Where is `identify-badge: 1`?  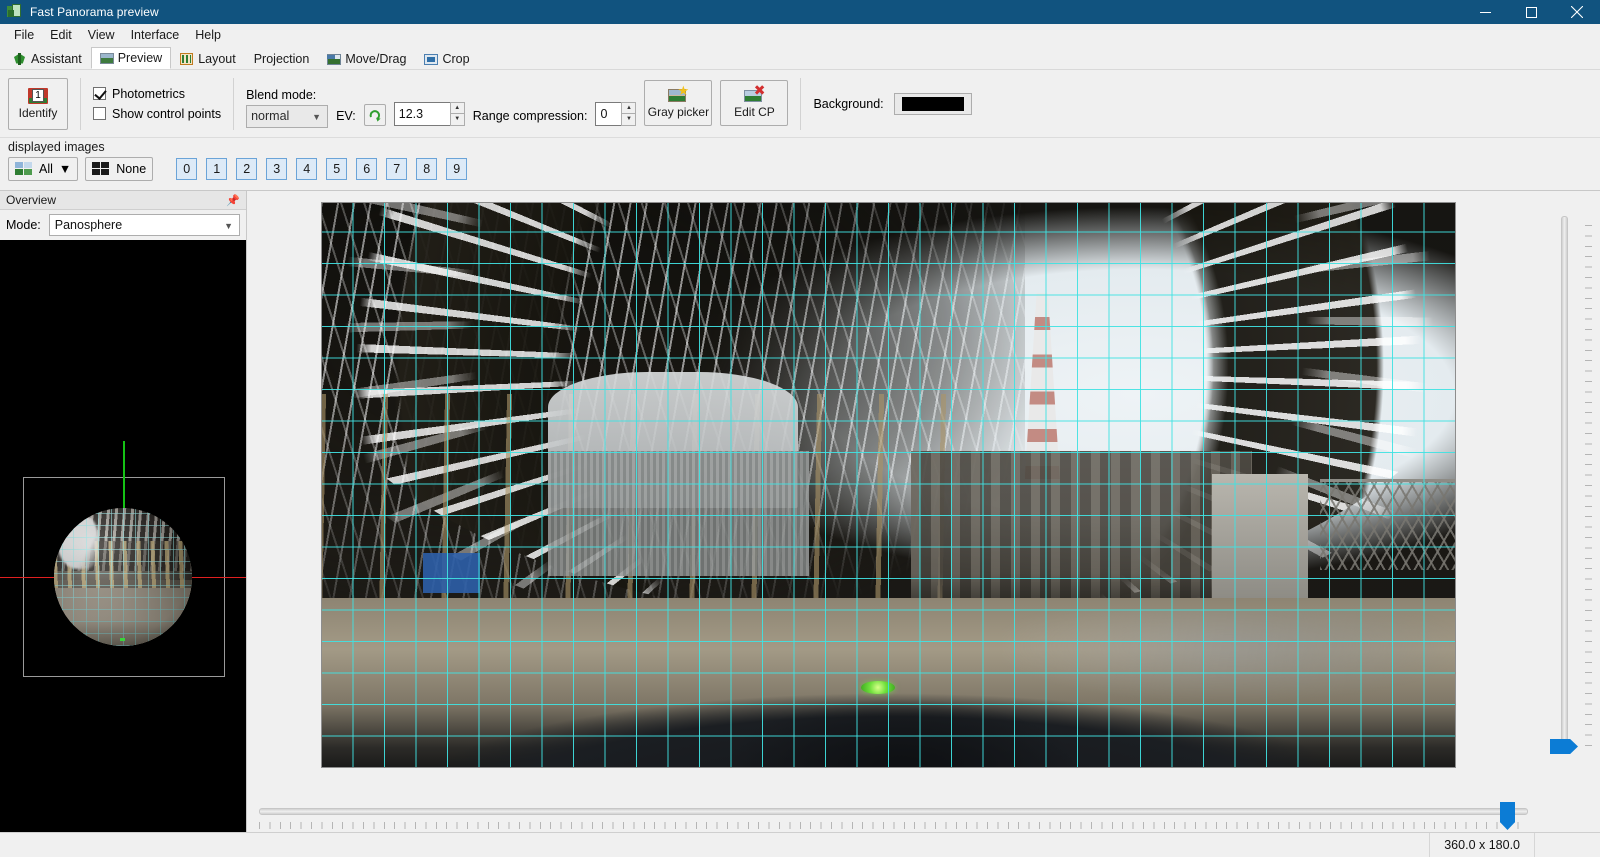 identify-badge: 1 is located at coordinates (38, 95).